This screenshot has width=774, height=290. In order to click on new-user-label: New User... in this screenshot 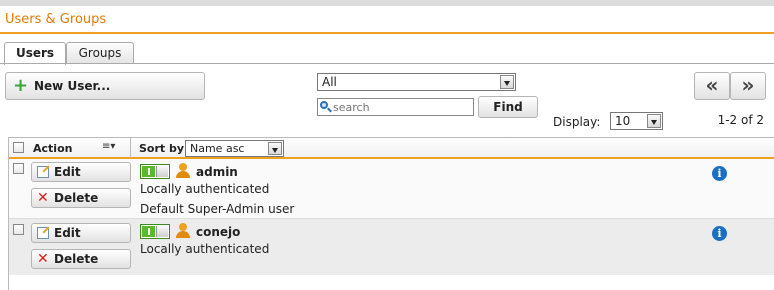, I will do `click(72, 86)`.